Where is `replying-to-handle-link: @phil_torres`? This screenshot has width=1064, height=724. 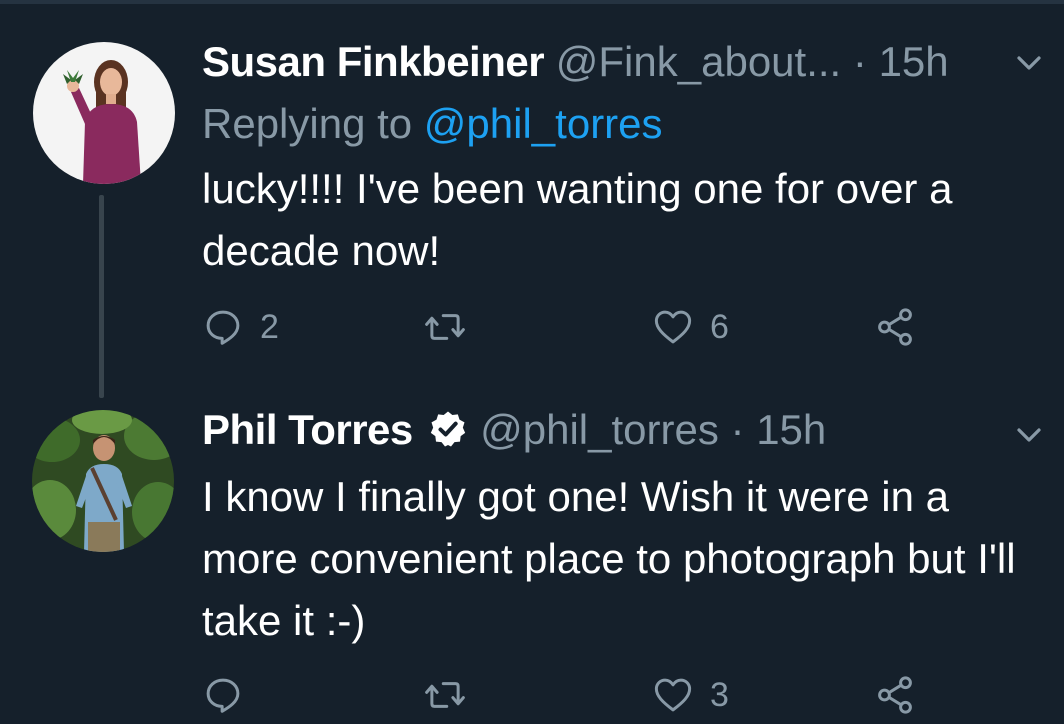
replying-to-handle-link: @phil_torres is located at coordinates (543, 123).